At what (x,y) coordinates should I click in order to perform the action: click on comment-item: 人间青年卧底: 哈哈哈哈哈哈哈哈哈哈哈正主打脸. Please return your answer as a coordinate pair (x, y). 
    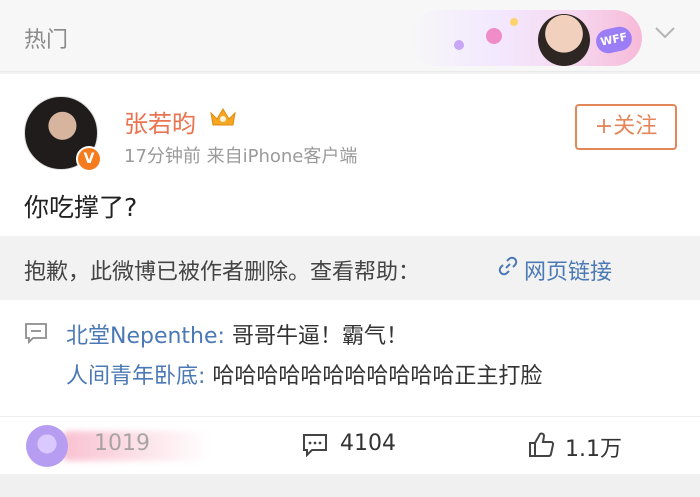
    Looking at the image, I should click on (304, 374).